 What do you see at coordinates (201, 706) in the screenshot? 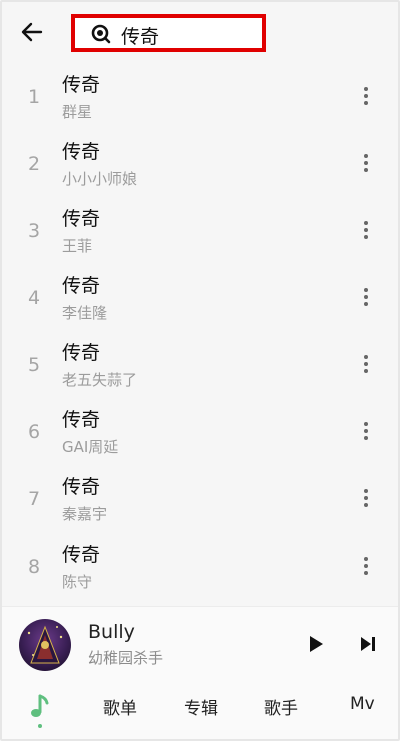
I see `tab-albums: 专辑` at bounding box center [201, 706].